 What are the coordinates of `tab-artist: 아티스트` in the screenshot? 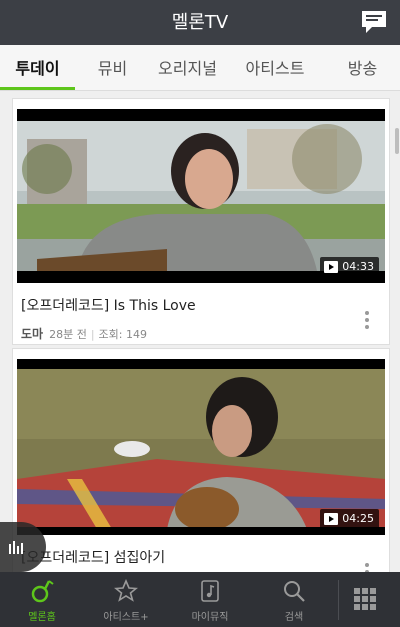 It's located at (275, 67).